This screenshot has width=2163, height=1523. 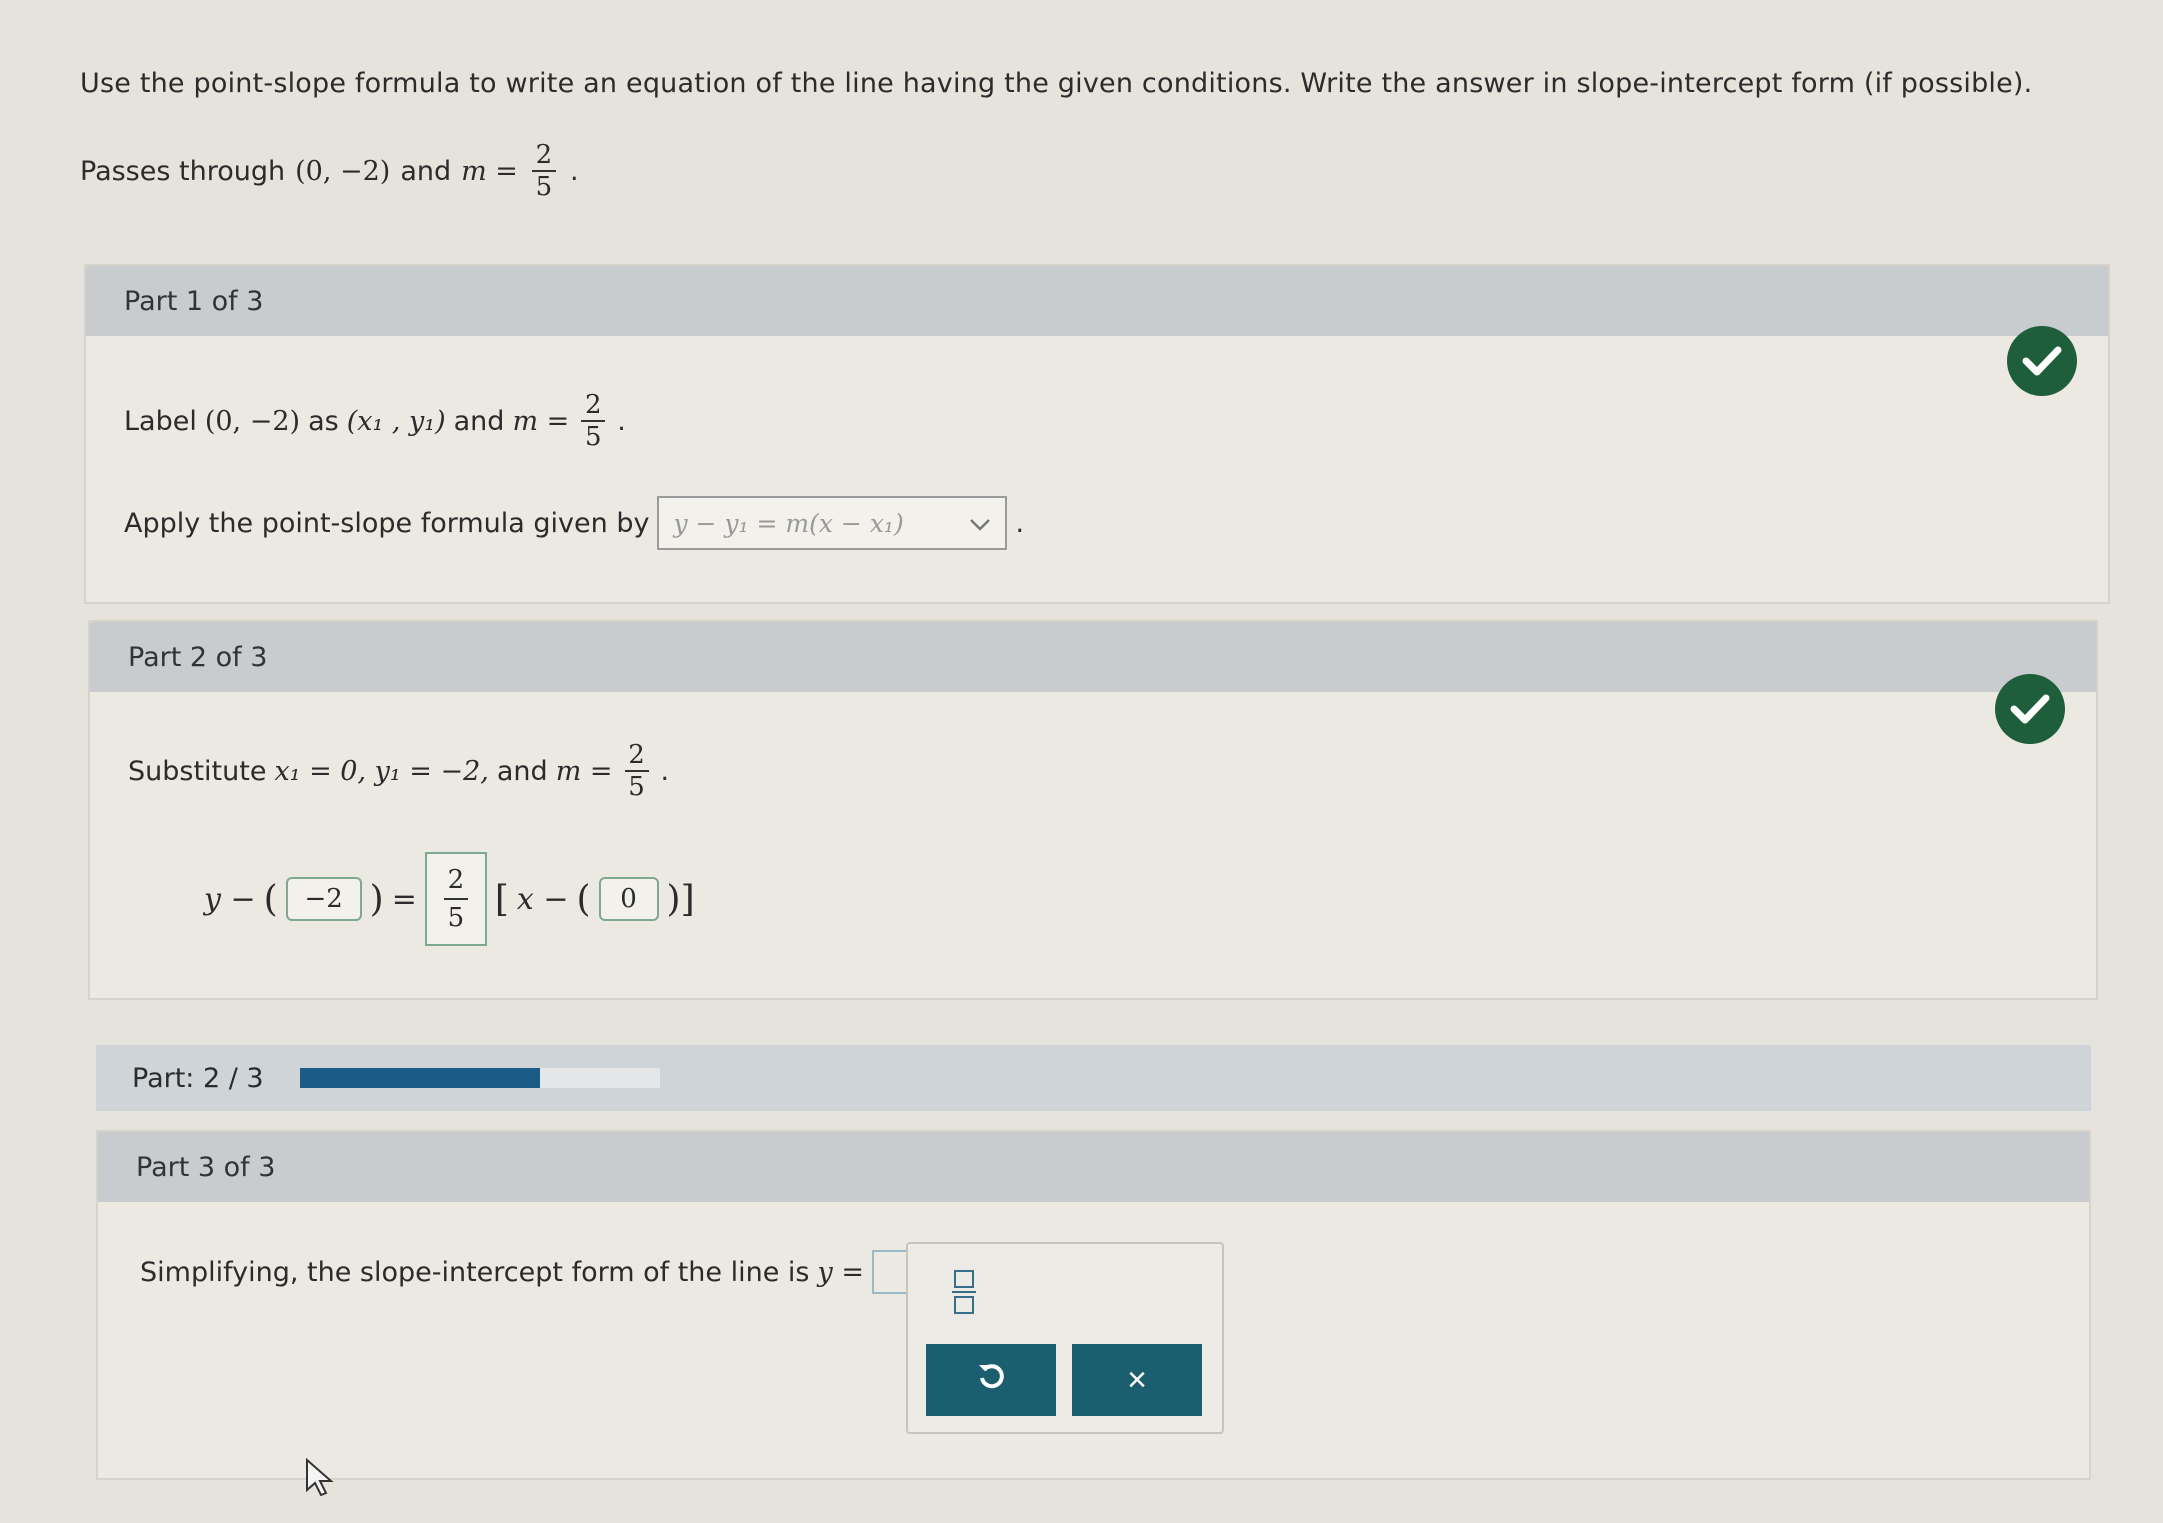 I want to click on part1-label-row: Label (0, −2) as (x₁ , y₁) and m = 2 5 ., so click(x=375, y=421).